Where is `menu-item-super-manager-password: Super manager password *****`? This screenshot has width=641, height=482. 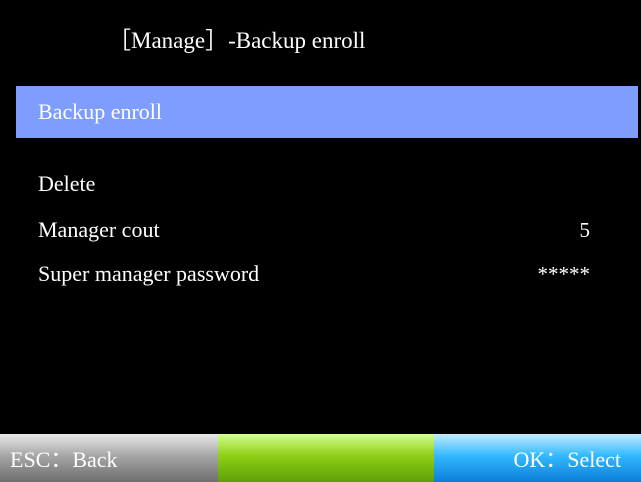
menu-item-super-manager-password: Super manager password ***** is located at coordinates (327, 274).